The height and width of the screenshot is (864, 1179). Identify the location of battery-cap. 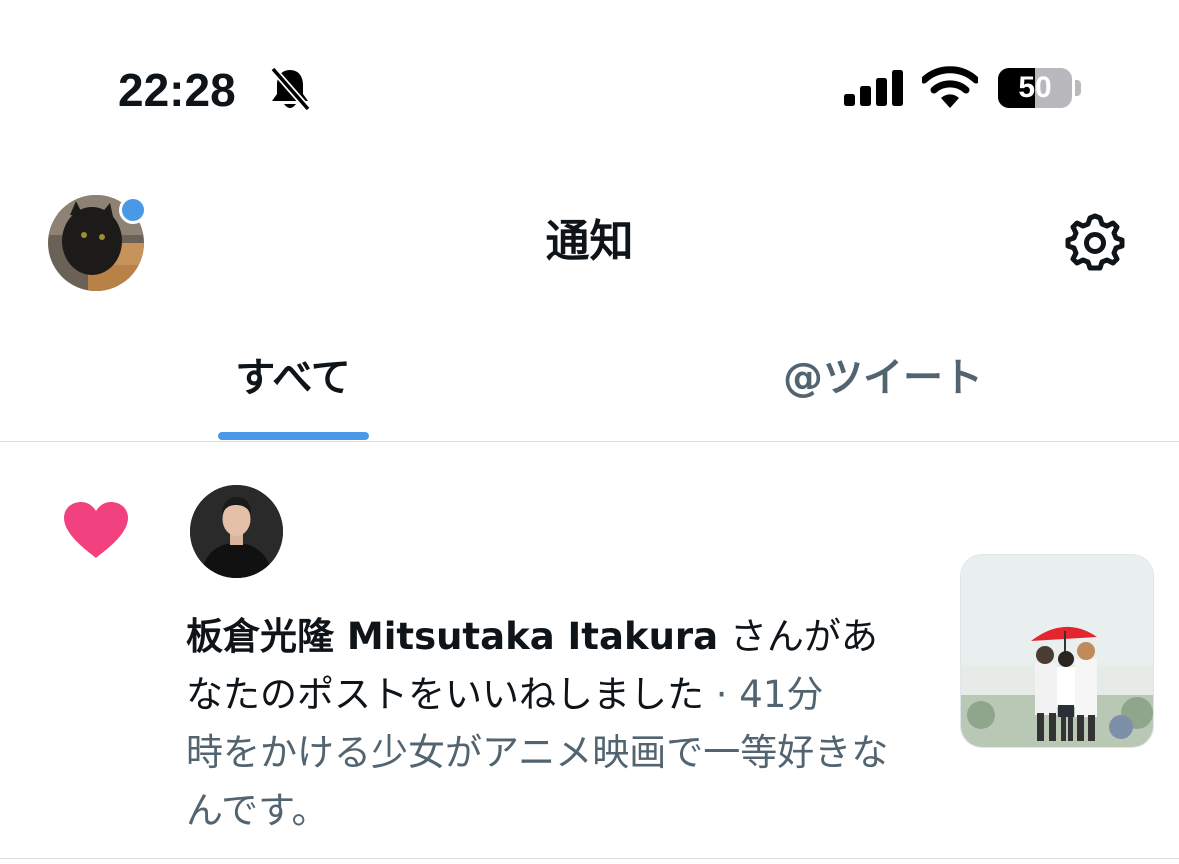
(1078, 88).